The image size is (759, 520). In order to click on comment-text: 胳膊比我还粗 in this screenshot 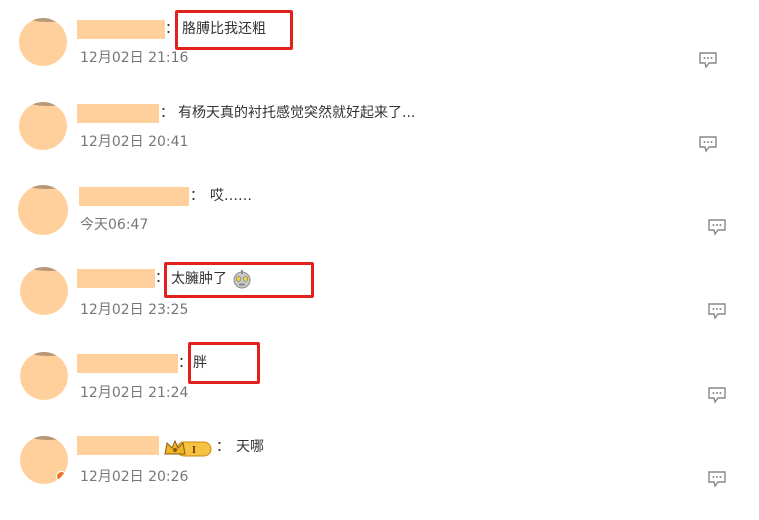, I will do `click(224, 29)`.